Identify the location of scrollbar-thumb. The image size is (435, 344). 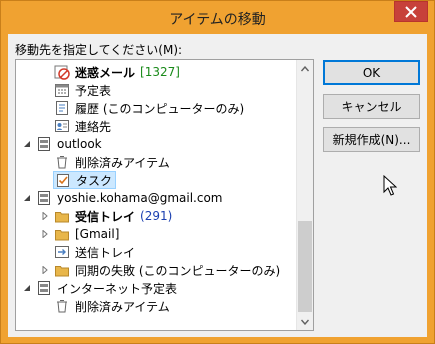
(305, 266).